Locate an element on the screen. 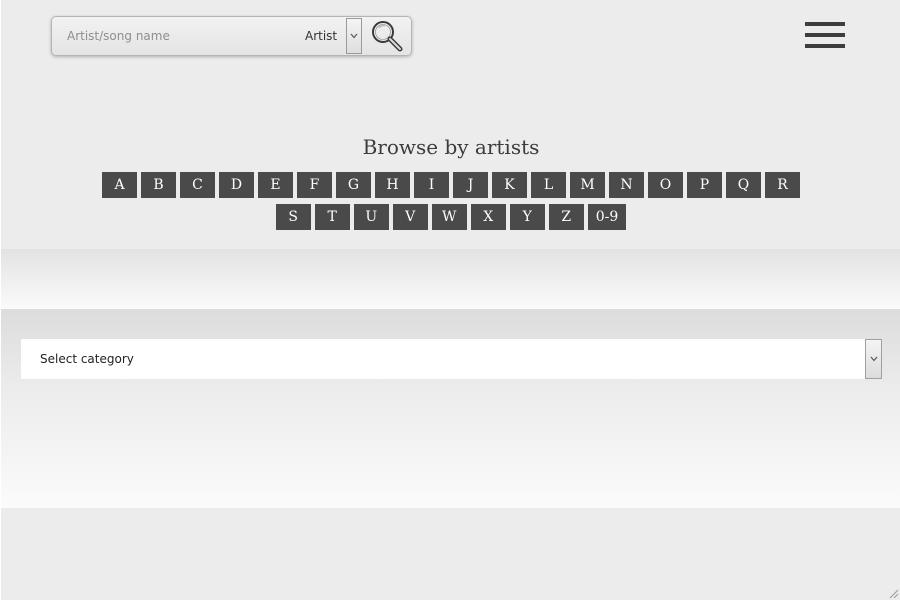 Image resolution: width=900 pixels, height=600 pixels. letter-button: O is located at coordinates (665, 185).